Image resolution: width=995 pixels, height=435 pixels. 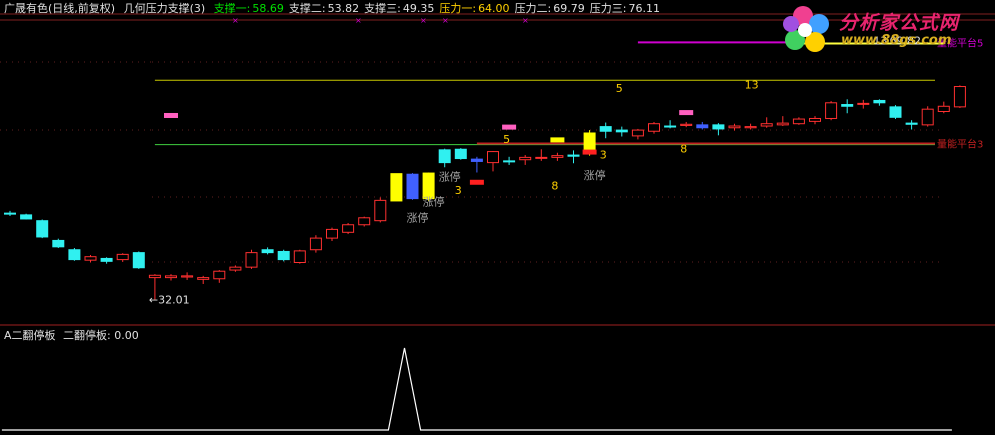 I want to click on chart-label-0: 5, so click(x=506, y=139).